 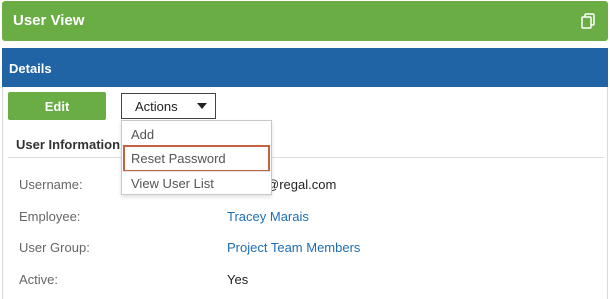 I want to click on user-group-label: User Group:, so click(x=54, y=247).